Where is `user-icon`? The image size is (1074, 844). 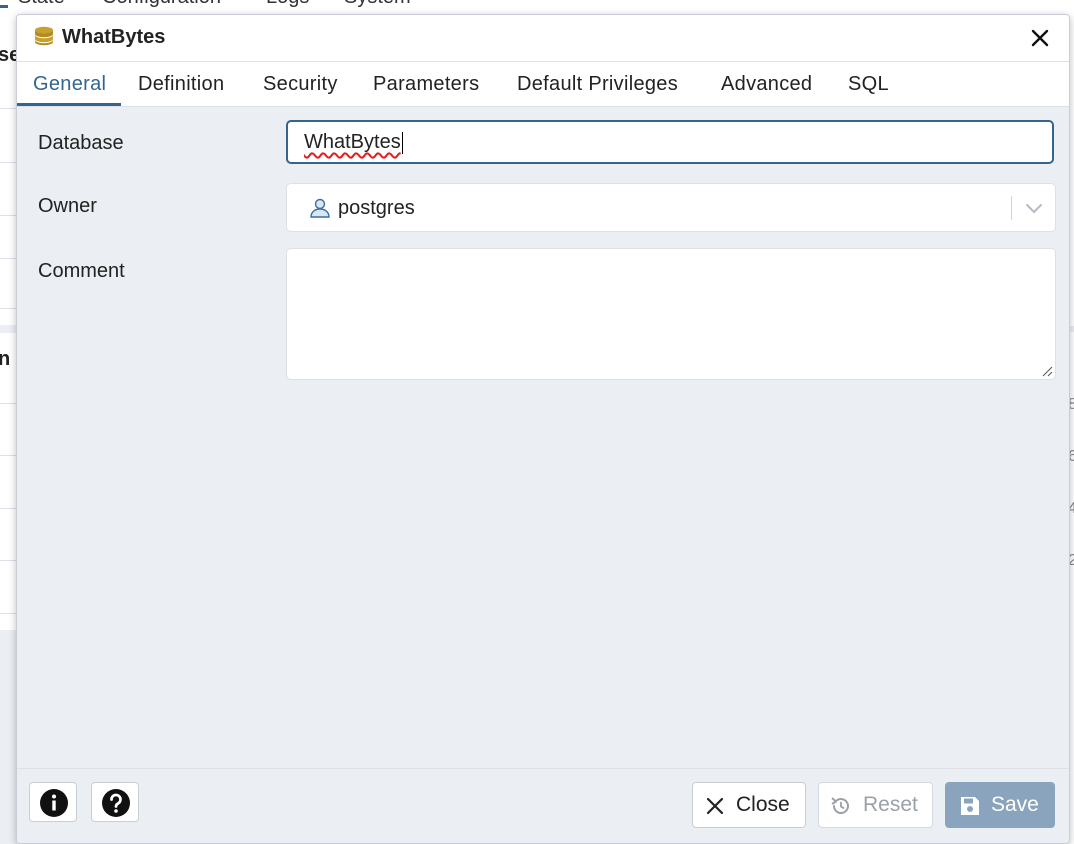 user-icon is located at coordinates (320, 208).